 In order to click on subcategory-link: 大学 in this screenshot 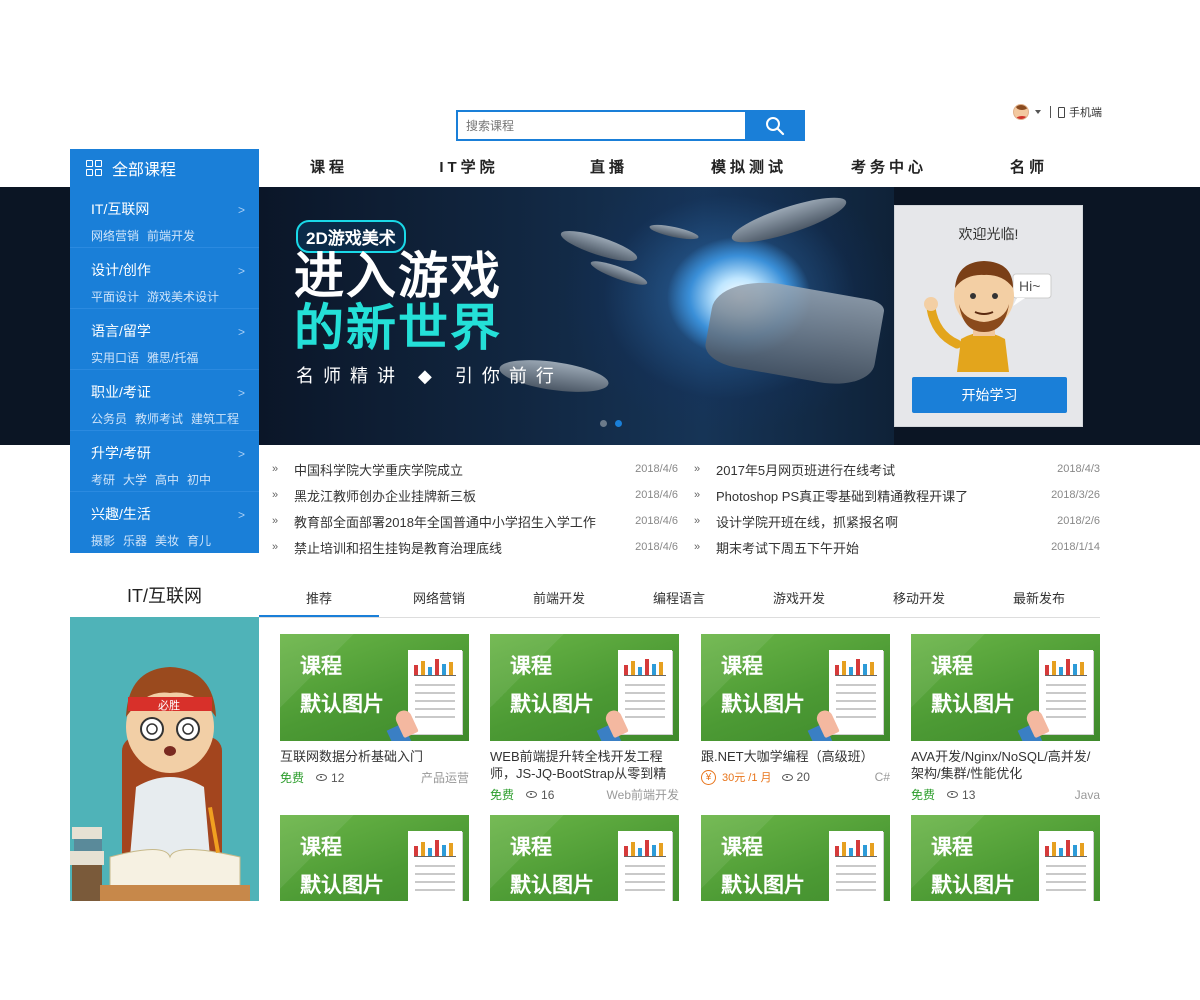, I will do `click(135, 479)`.